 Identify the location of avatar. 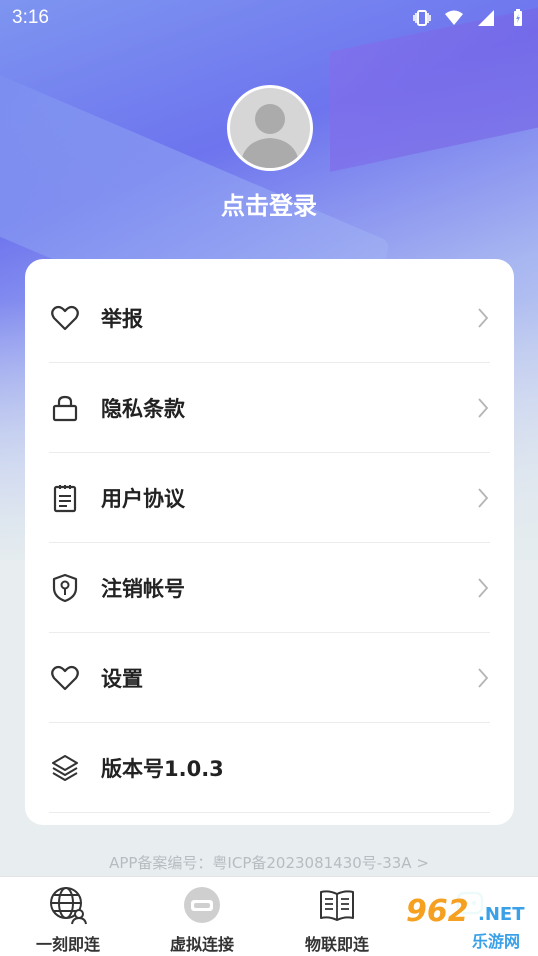
(270, 128).